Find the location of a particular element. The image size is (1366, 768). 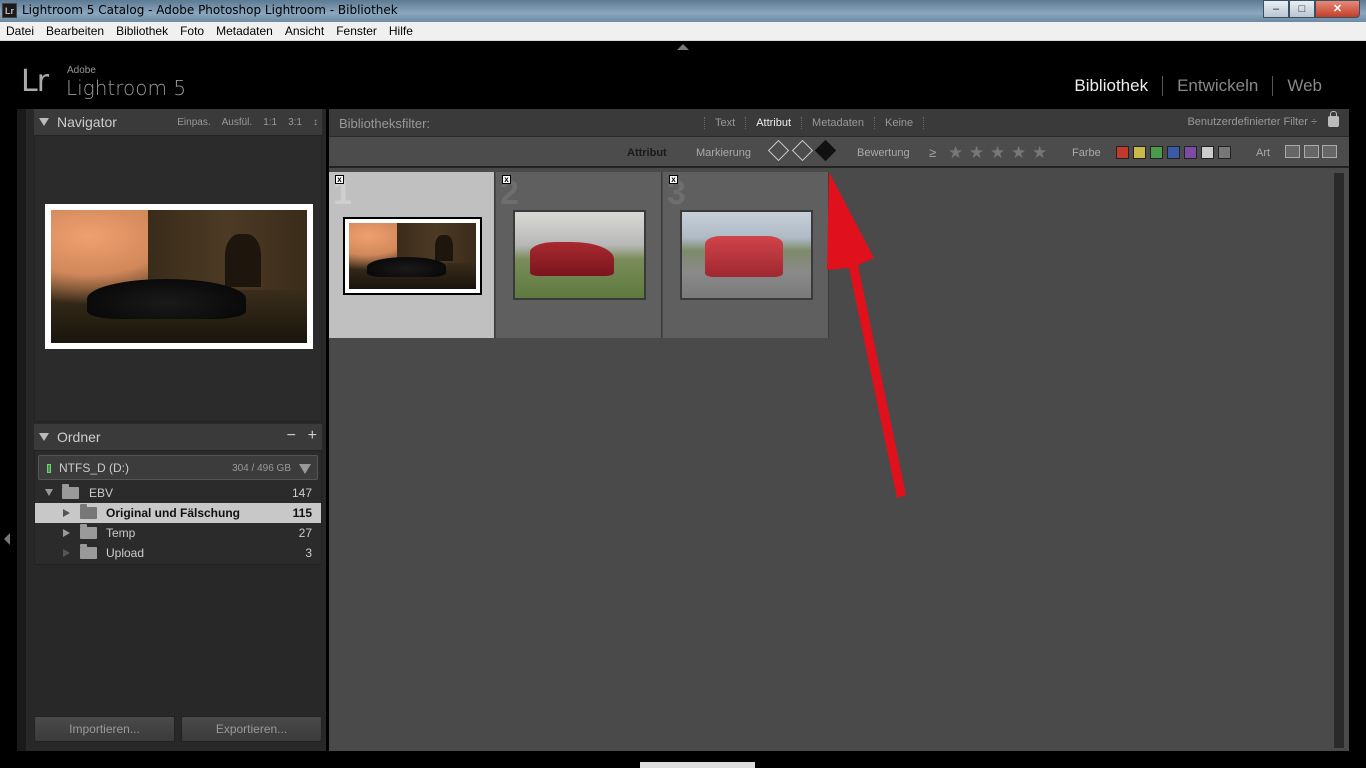

library-filter-label: Bibliotheksfilter: is located at coordinates (385, 123).